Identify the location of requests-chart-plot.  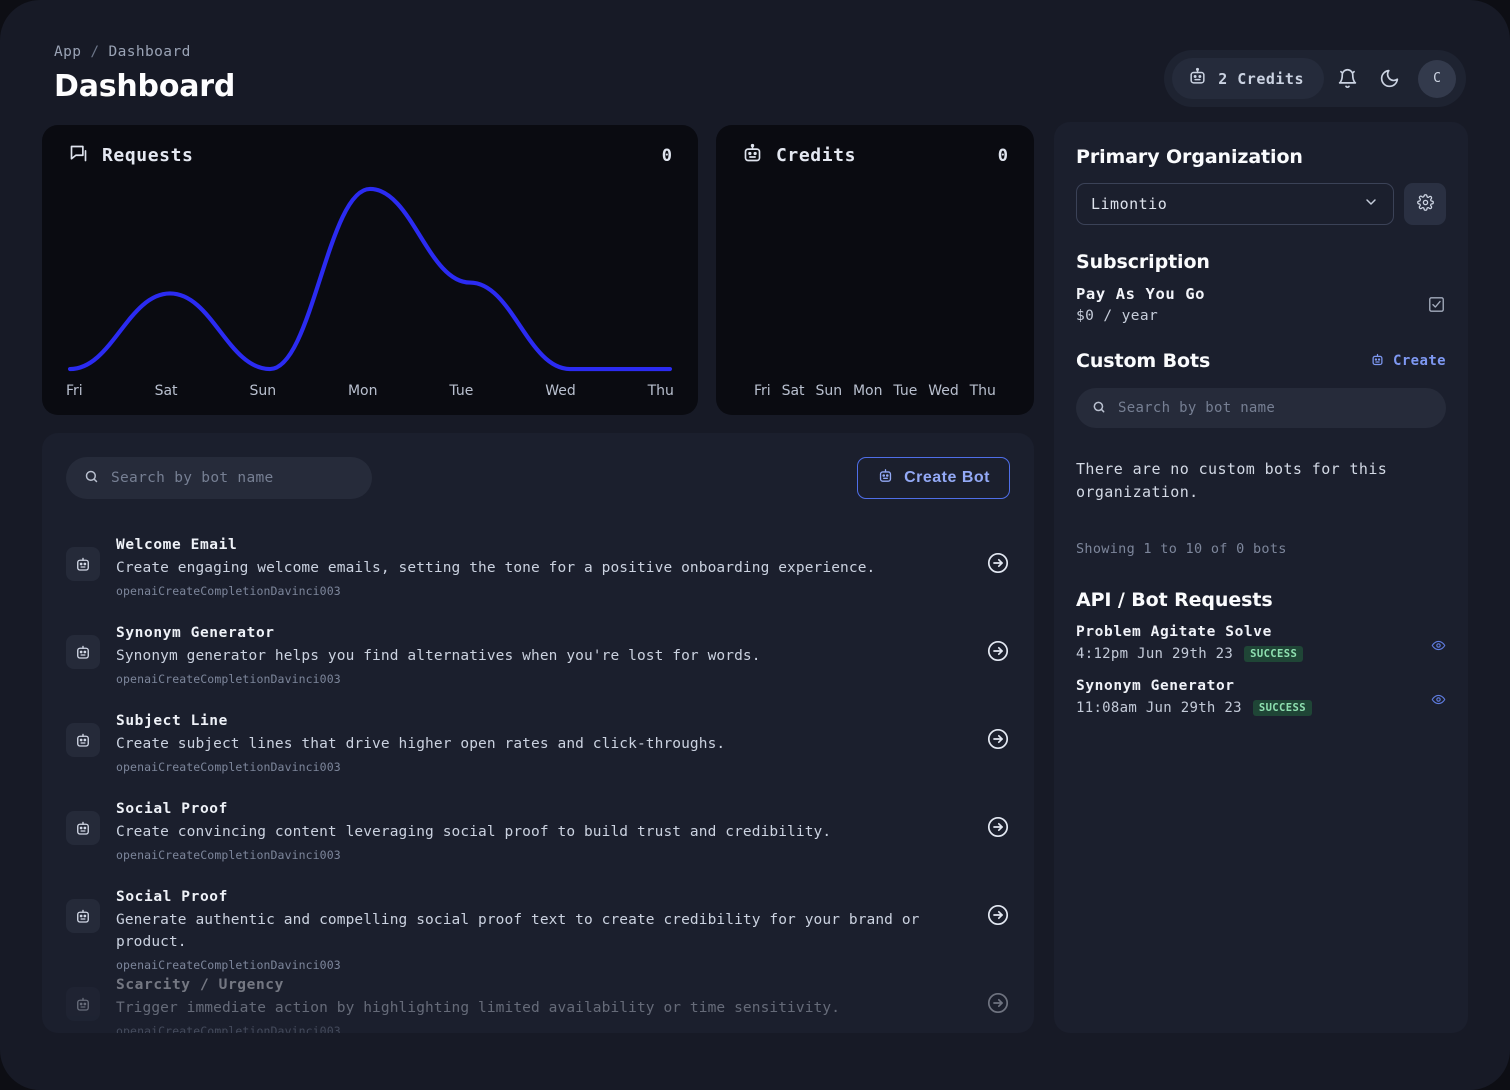
(370, 279).